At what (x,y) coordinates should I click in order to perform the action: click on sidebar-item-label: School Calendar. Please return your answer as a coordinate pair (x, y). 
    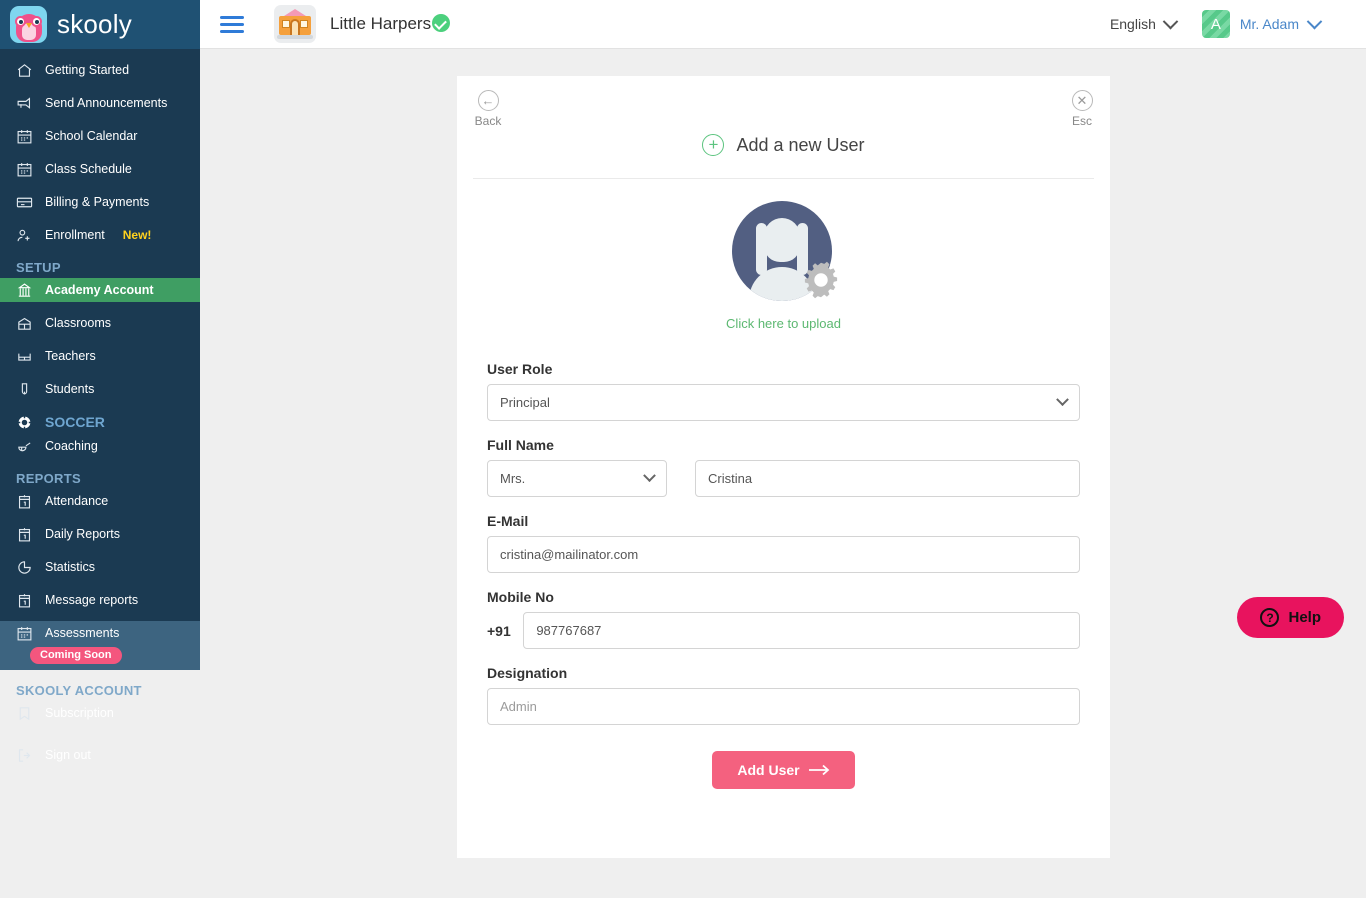
    Looking at the image, I should click on (91, 136).